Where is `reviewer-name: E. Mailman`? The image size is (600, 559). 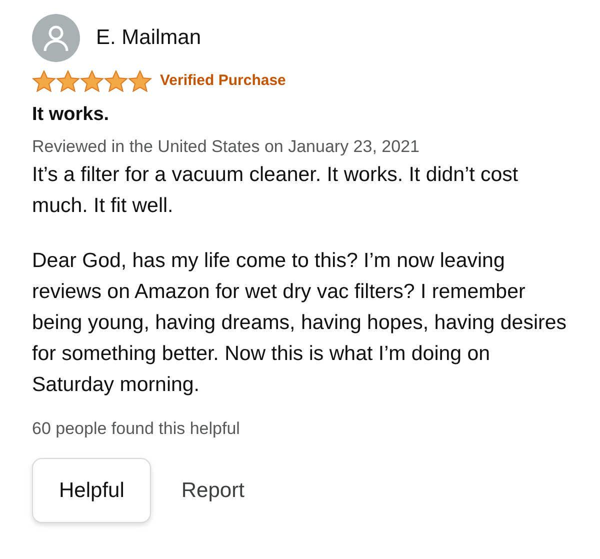 reviewer-name: E. Mailman is located at coordinates (149, 38).